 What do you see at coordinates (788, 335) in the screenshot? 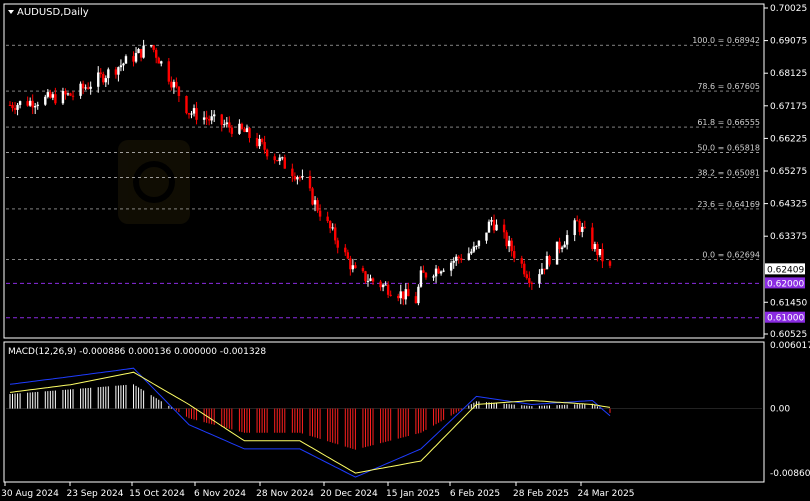
I see `price-tick-label: 0.60525` at bounding box center [788, 335].